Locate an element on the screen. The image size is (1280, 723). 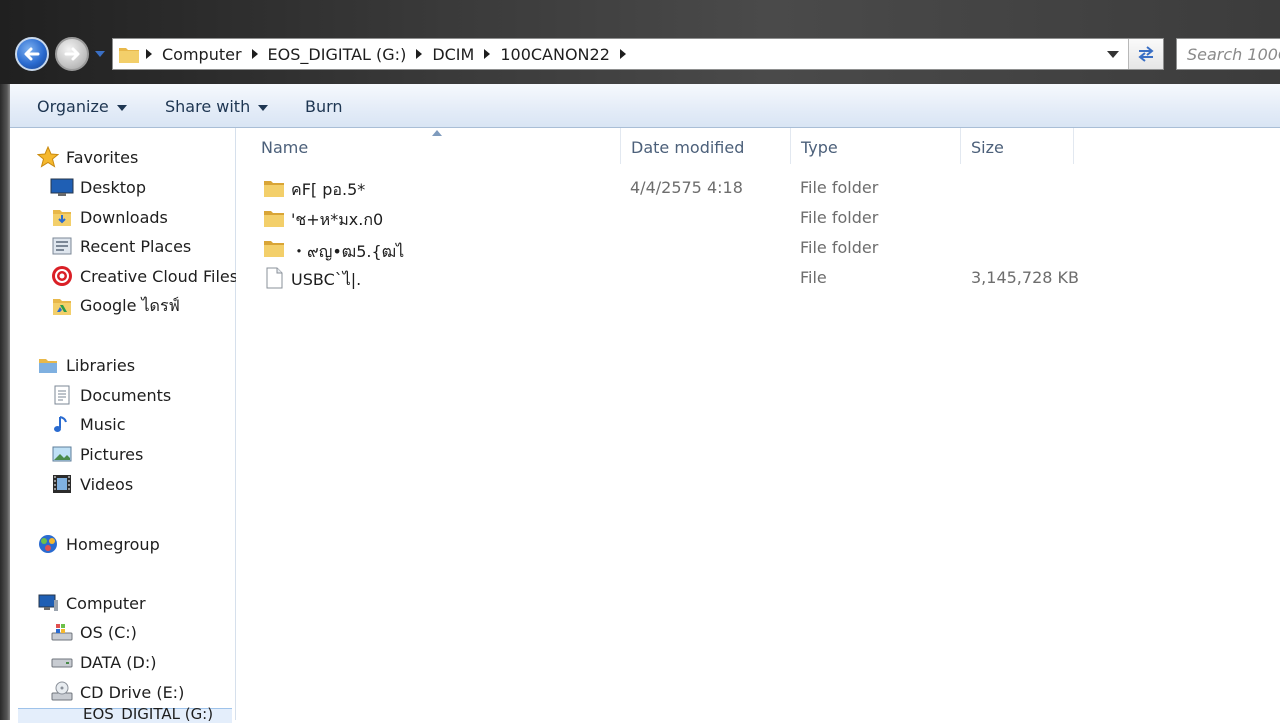
refresh-arrows-icon is located at coordinates (1146, 54).